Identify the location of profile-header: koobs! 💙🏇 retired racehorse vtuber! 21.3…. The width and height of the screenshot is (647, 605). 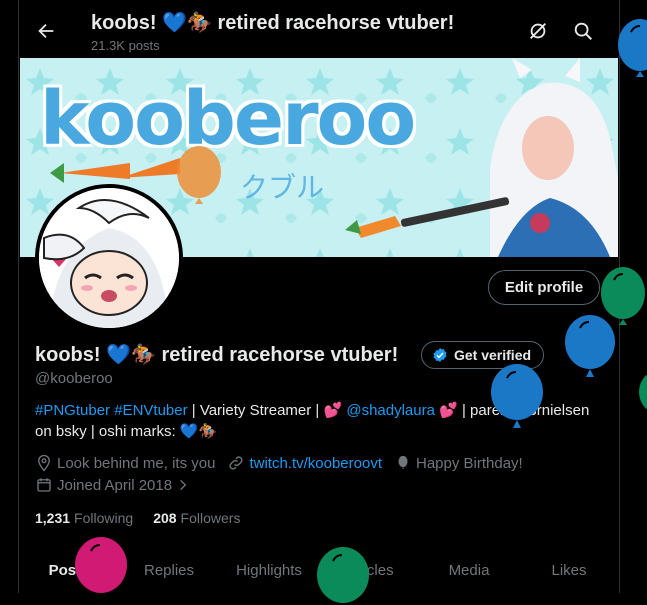
(319, 29).